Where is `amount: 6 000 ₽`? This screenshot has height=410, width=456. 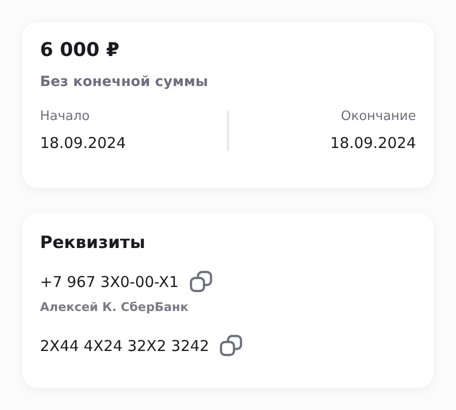
amount: 6 000 ₽ is located at coordinates (80, 50).